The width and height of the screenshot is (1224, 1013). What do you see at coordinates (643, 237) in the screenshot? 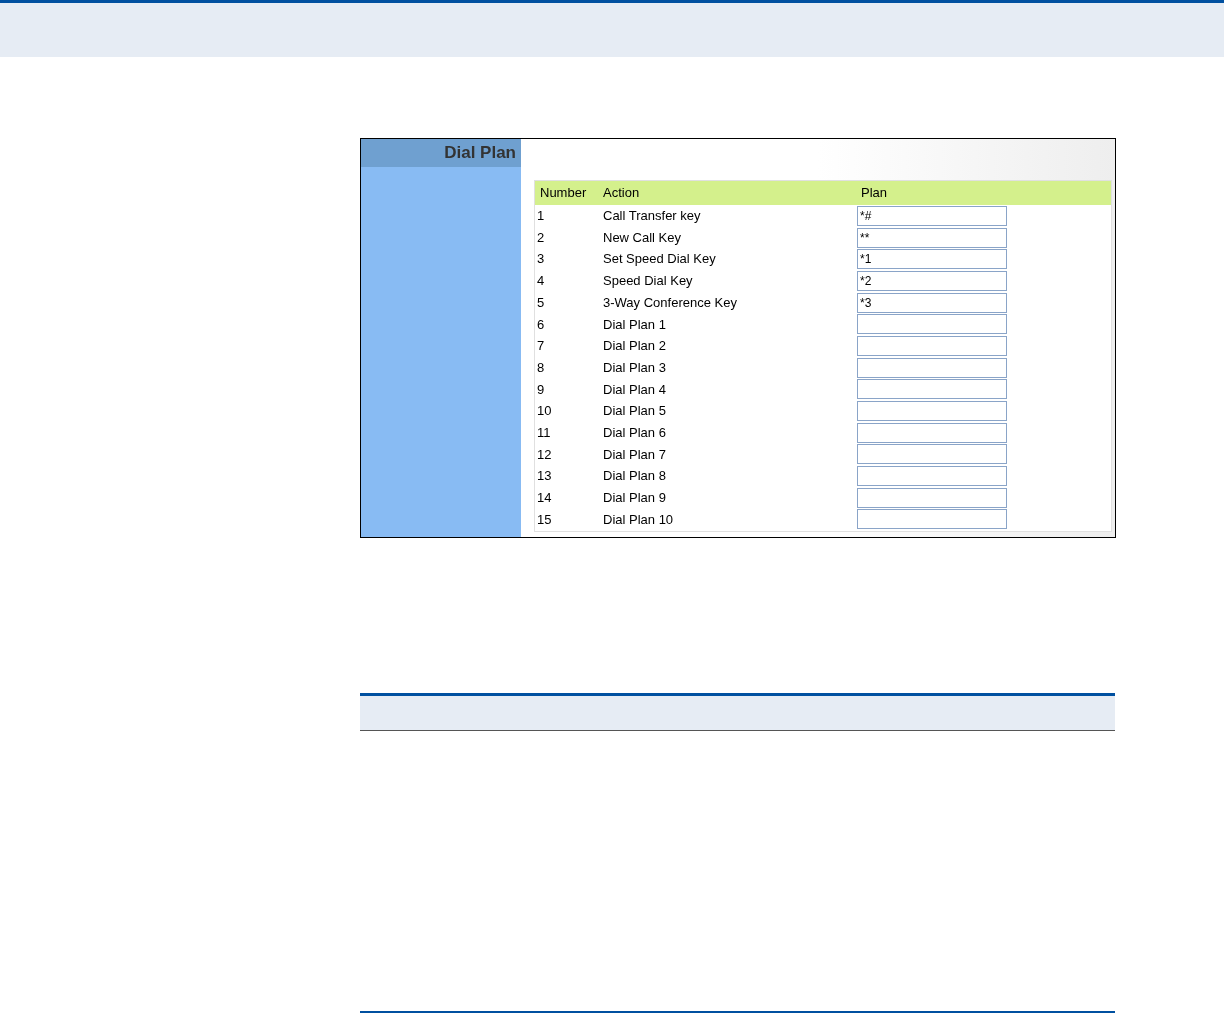
I see `table-cell-text: New Call Key` at bounding box center [643, 237].